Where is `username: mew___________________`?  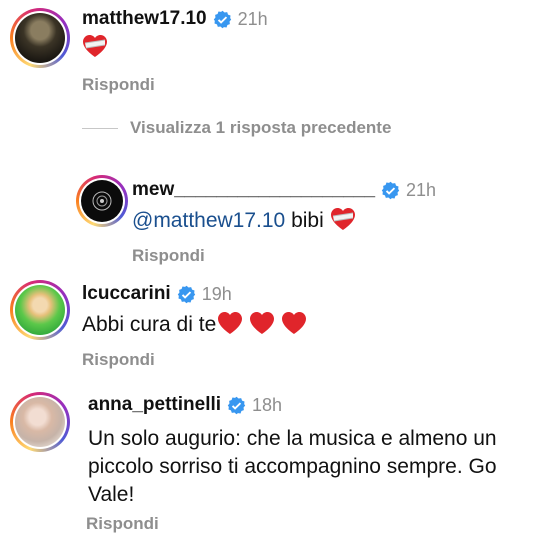 username: mew___________________ is located at coordinates (253, 190).